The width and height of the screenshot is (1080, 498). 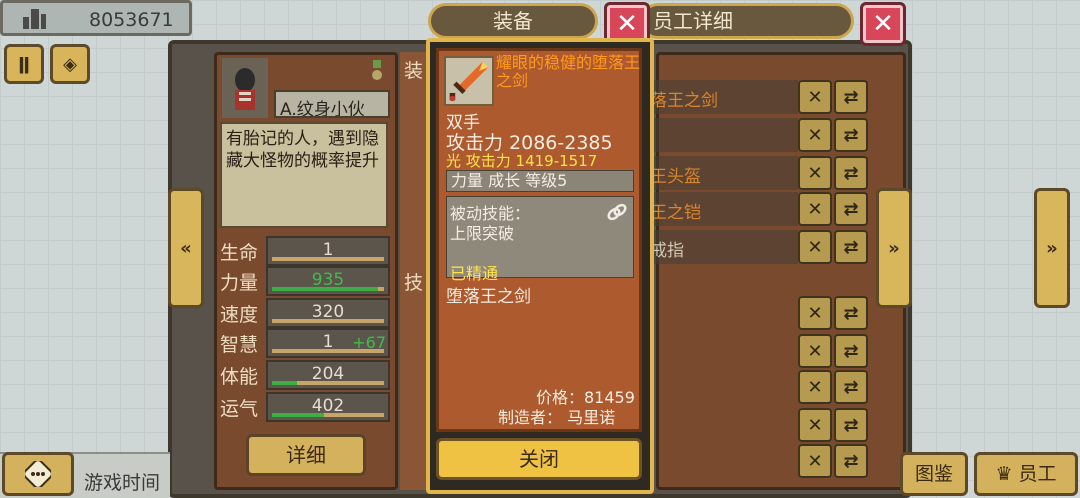 I want to click on building-icon, so click(x=34, y=19).